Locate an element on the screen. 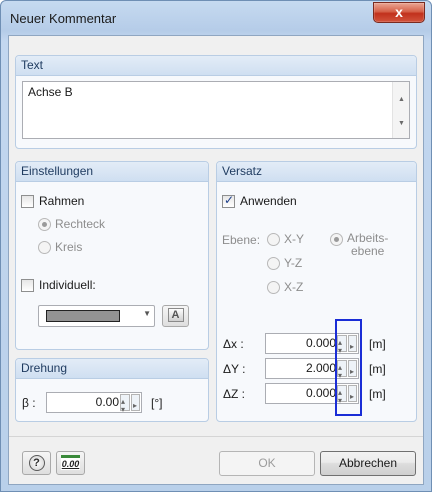  arbeitsebene-label-block: Arbeits- ebene is located at coordinates (367, 245).